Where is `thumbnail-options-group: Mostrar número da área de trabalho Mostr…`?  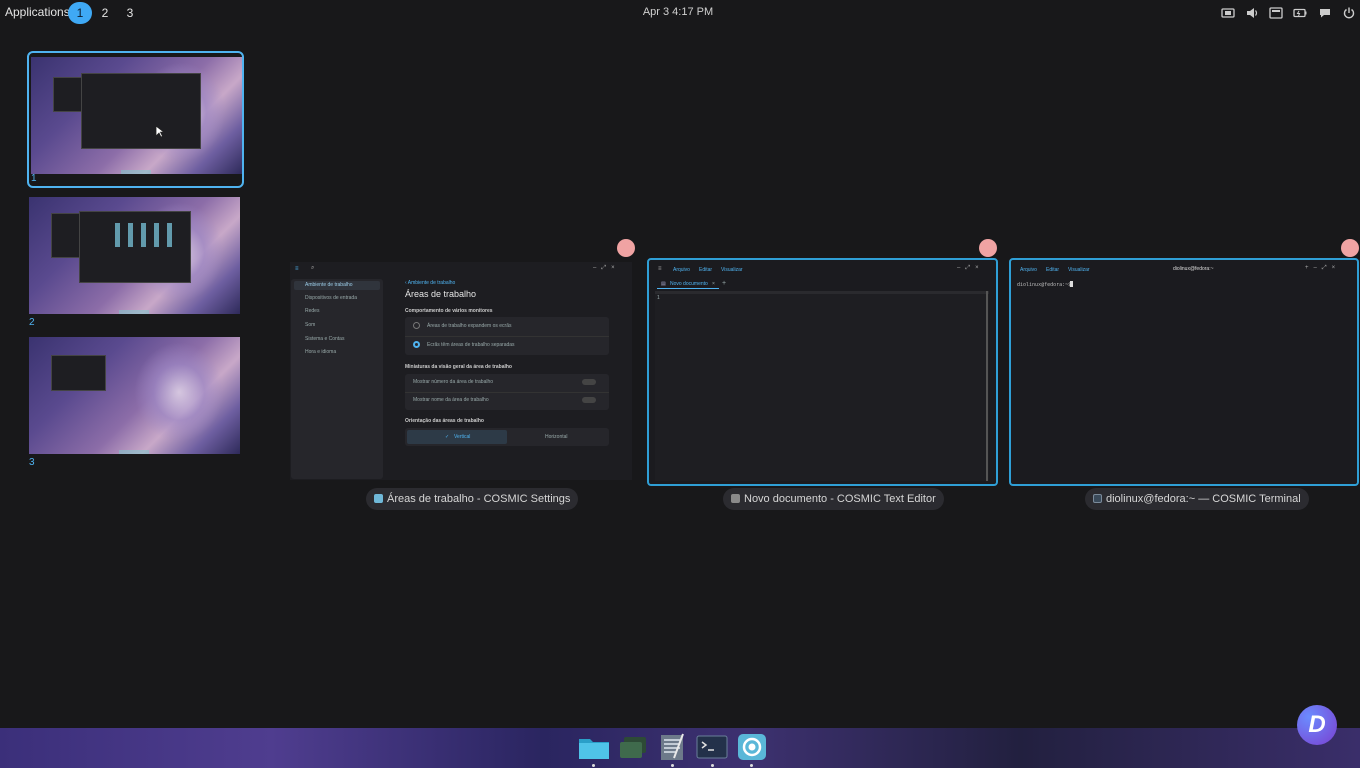
thumbnail-options-group: Mostrar número da área de trabalho Mostr… is located at coordinates (507, 392).